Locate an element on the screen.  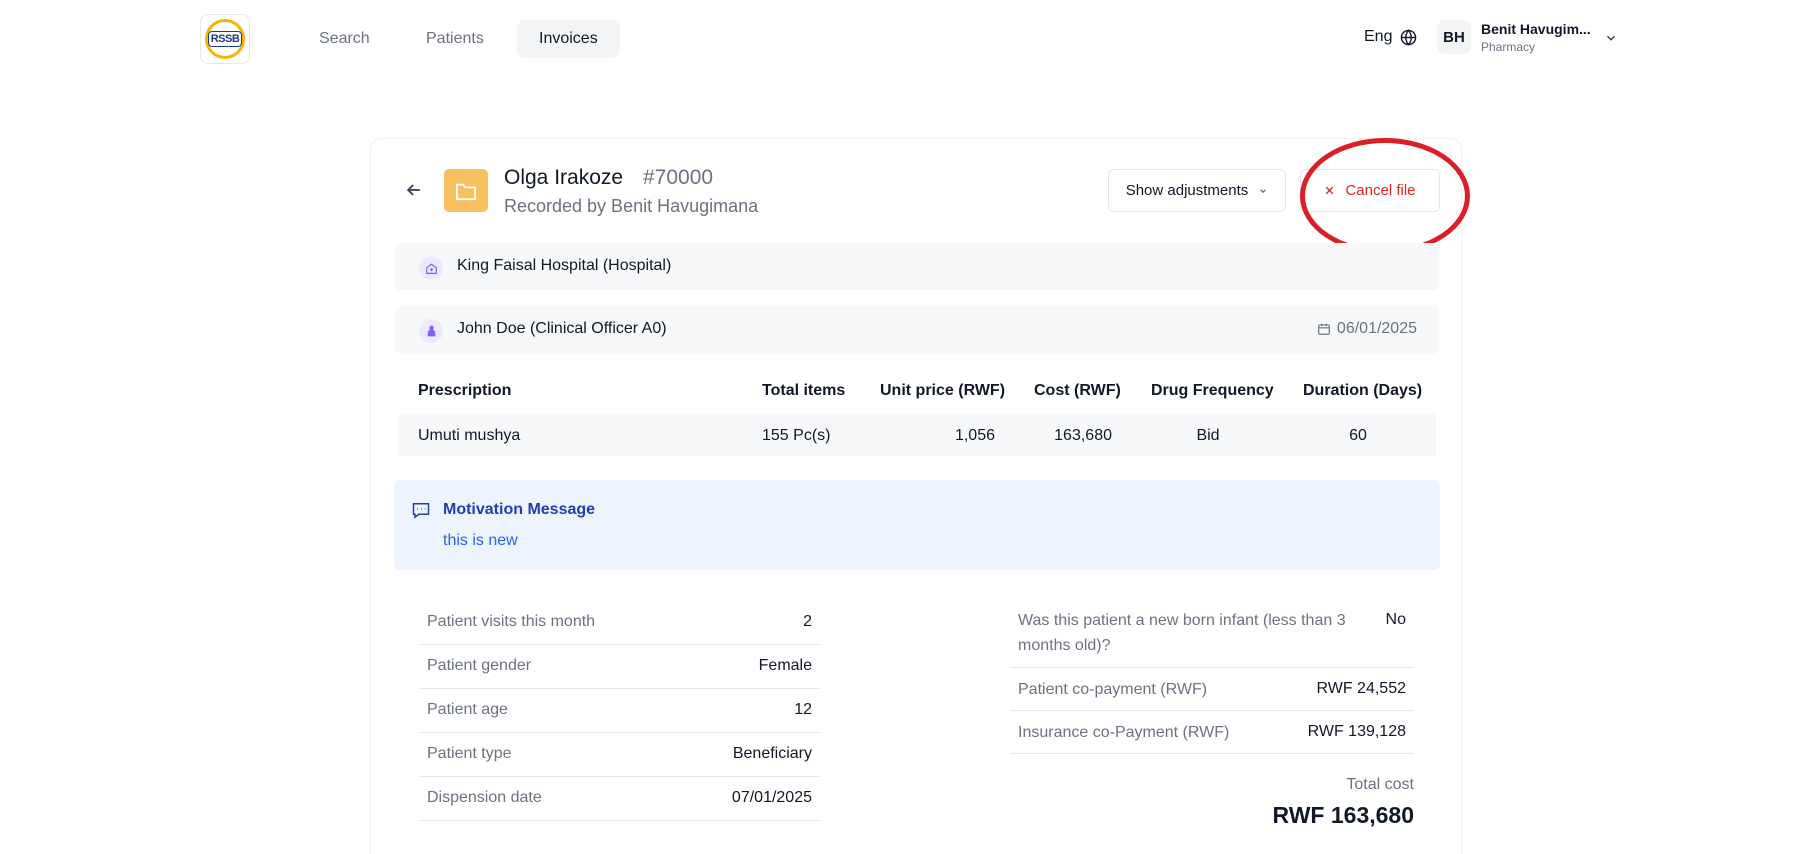
globe-icon is located at coordinates (1409, 37).